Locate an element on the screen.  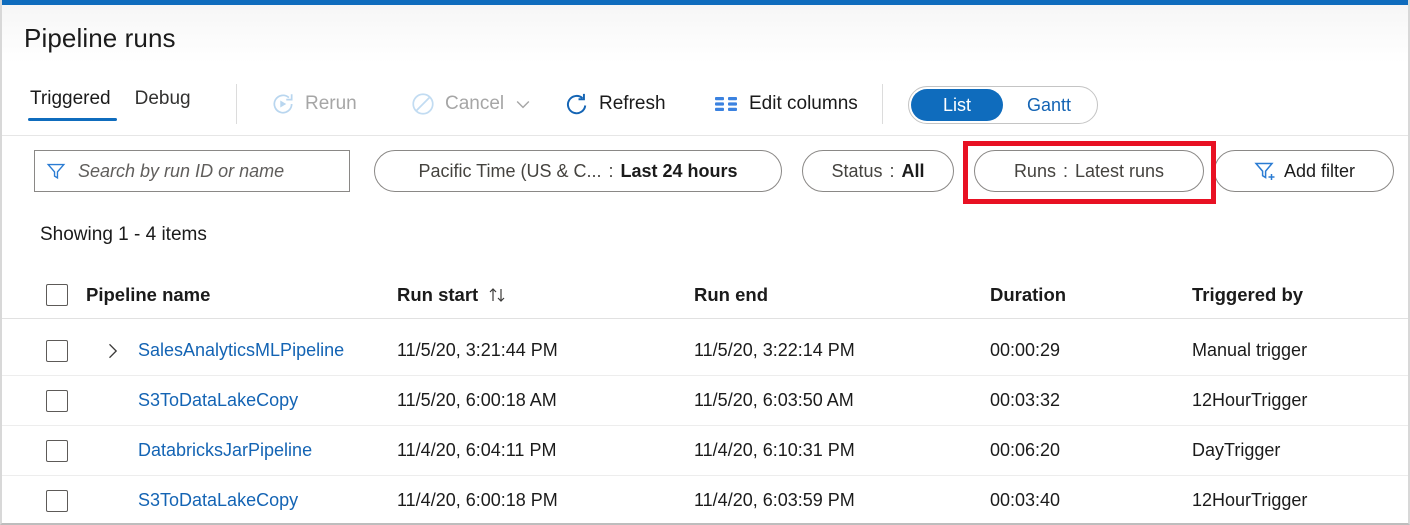
edit-columns-label: Edit columns is located at coordinates (803, 103).